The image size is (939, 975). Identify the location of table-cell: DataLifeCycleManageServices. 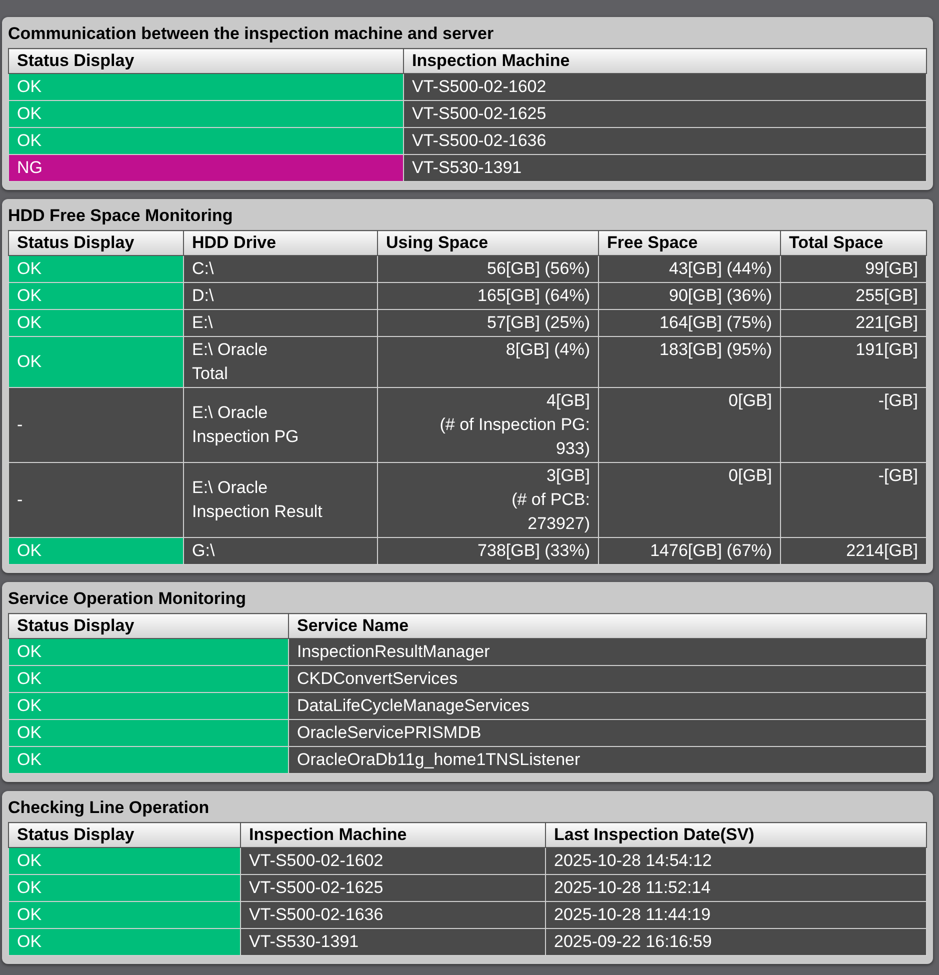
(607, 706).